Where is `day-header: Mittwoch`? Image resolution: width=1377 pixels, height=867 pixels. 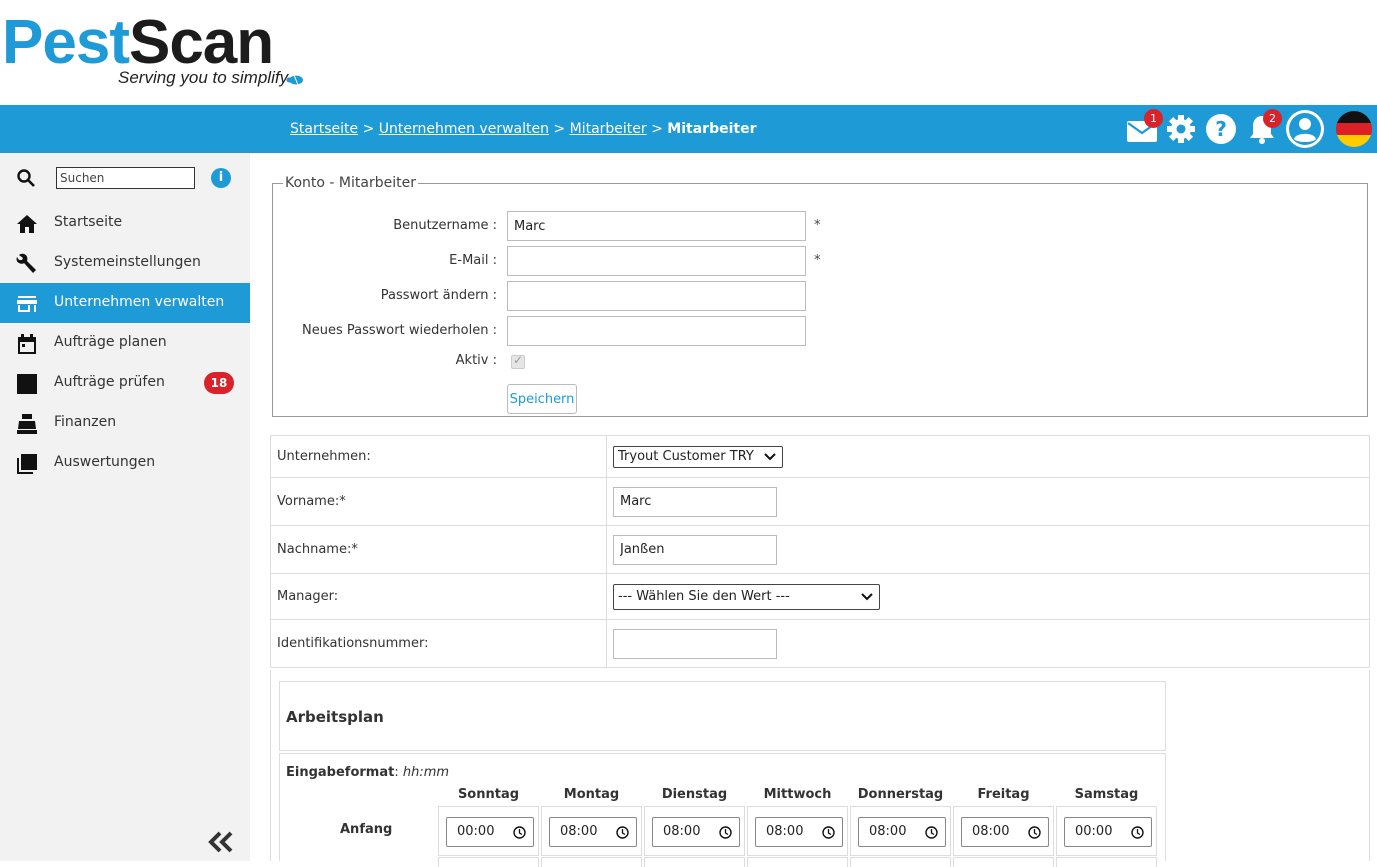
day-header: Mittwoch is located at coordinates (797, 794).